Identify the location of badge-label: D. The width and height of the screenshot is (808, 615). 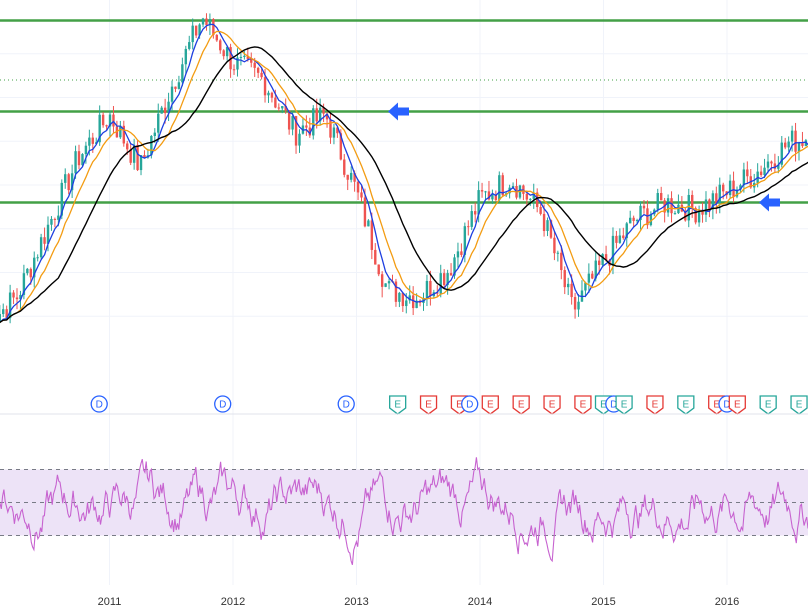
(99, 405).